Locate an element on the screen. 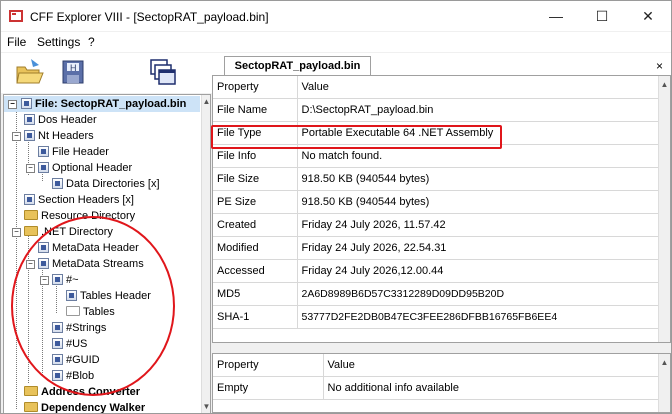  tree-item-dependency-walker: Dependency Walker is located at coordinates (84, 406).